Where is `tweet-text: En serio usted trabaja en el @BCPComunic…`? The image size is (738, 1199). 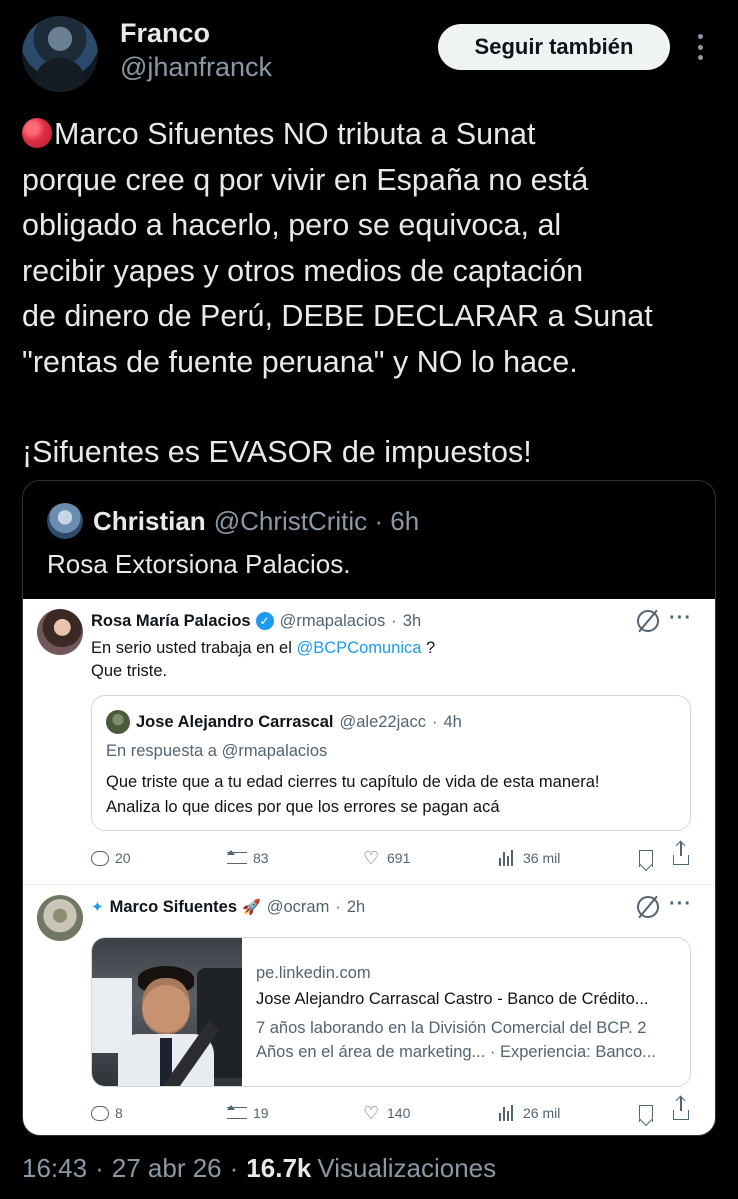
tweet-text: En serio usted trabaja en el @BCPComunic… is located at coordinates (263, 659).